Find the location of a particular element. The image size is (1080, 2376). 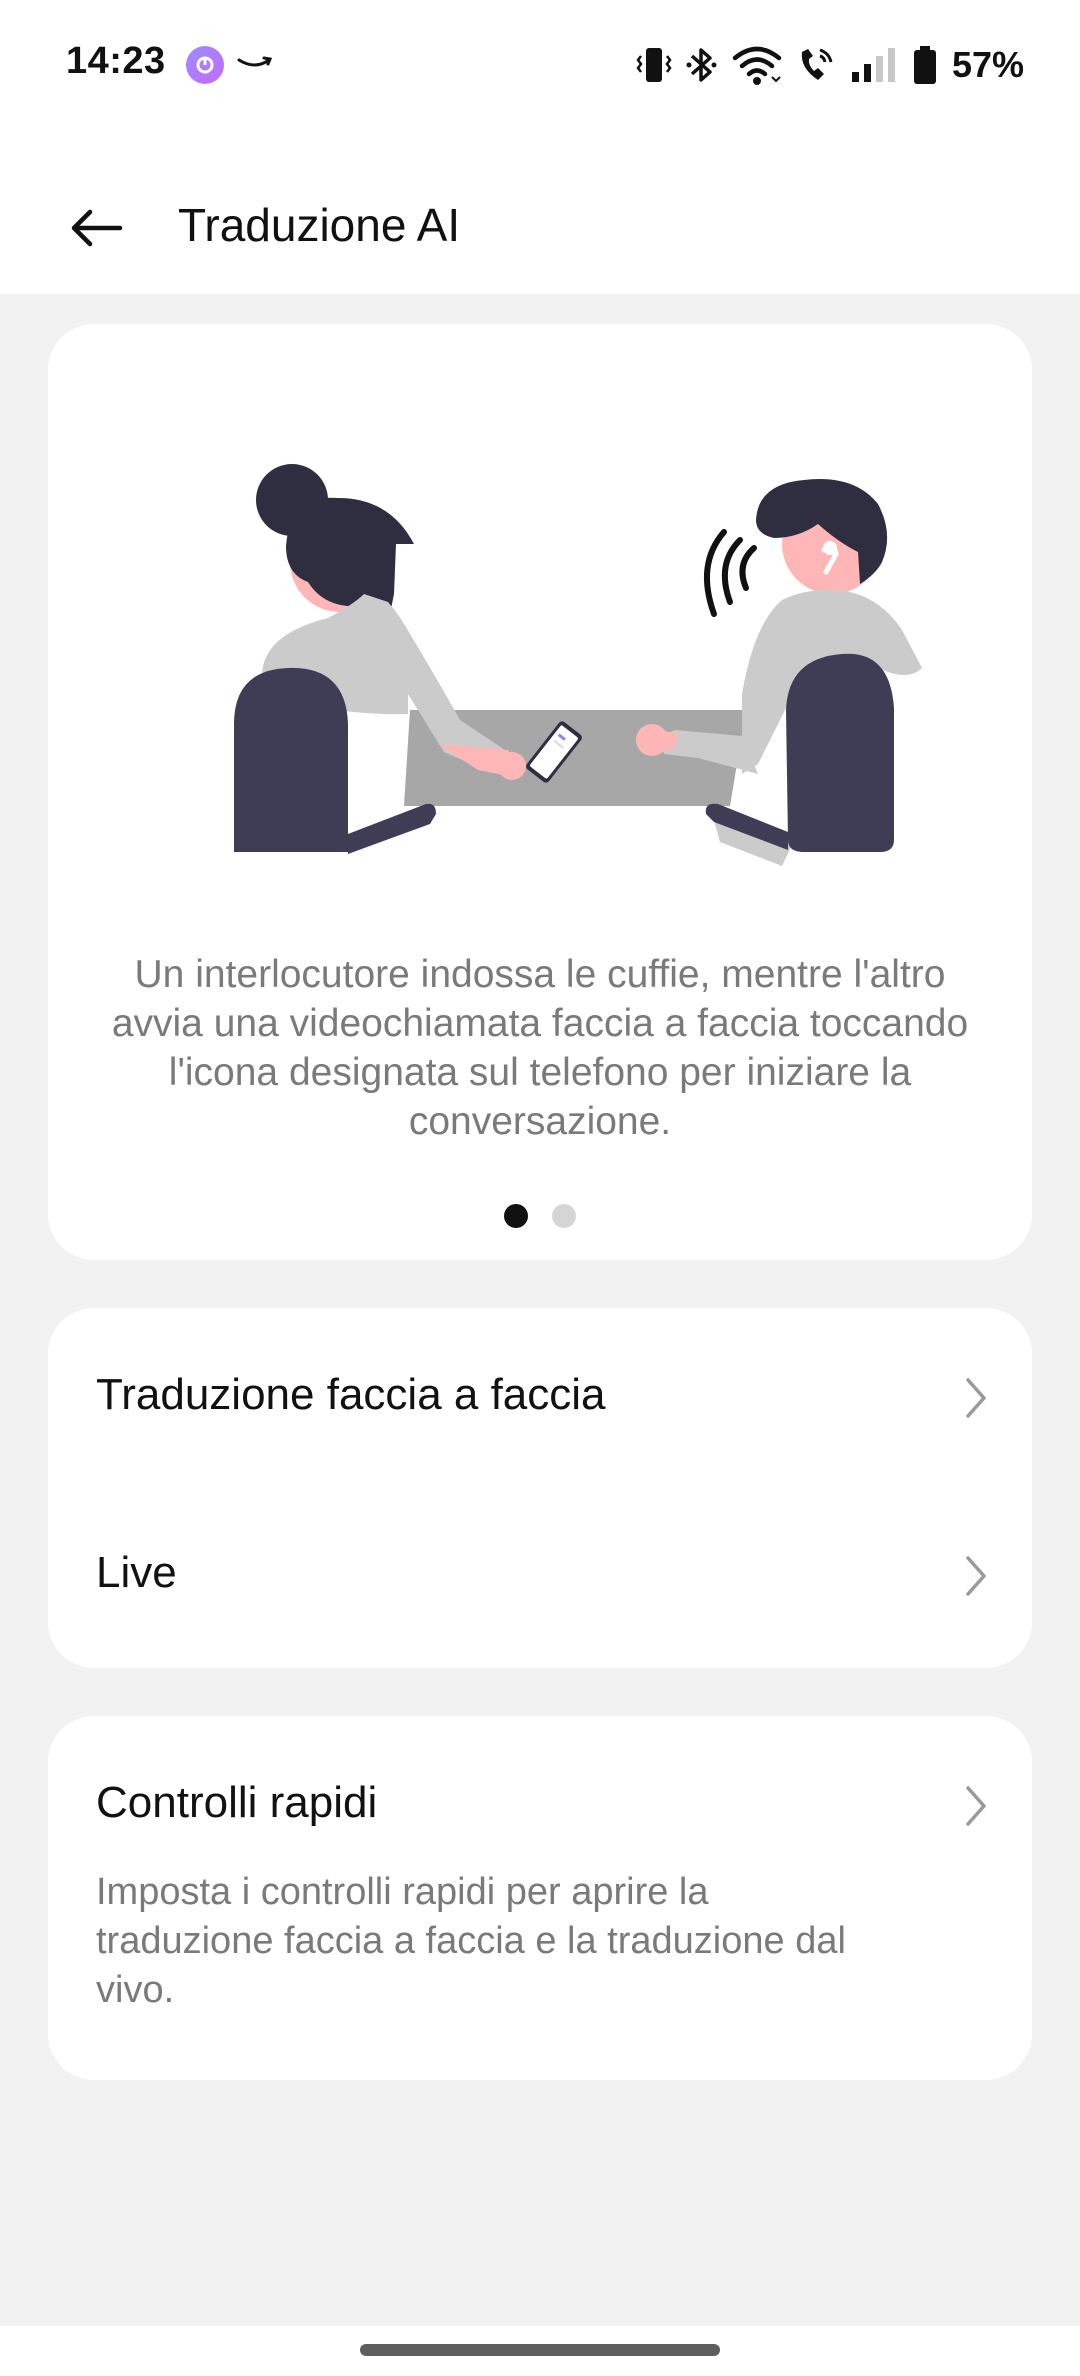

arrow-left-icon is located at coordinates (97, 228).